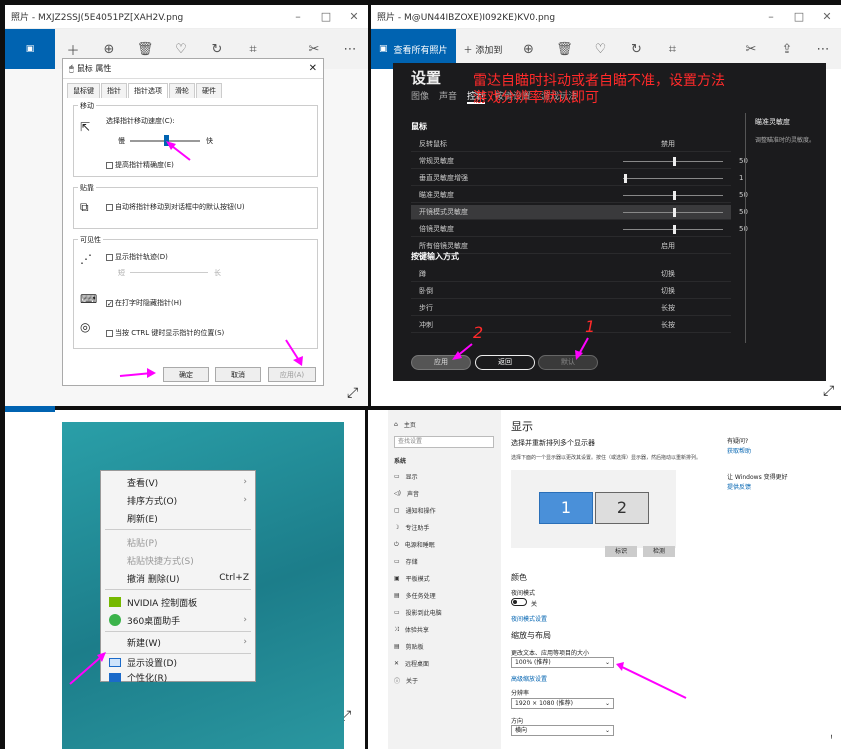 This screenshot has width=841, height=749. Describe the element at coordinates (30, 49) in the screenshot. I see `see-all-photos-button: ▣` at that location.